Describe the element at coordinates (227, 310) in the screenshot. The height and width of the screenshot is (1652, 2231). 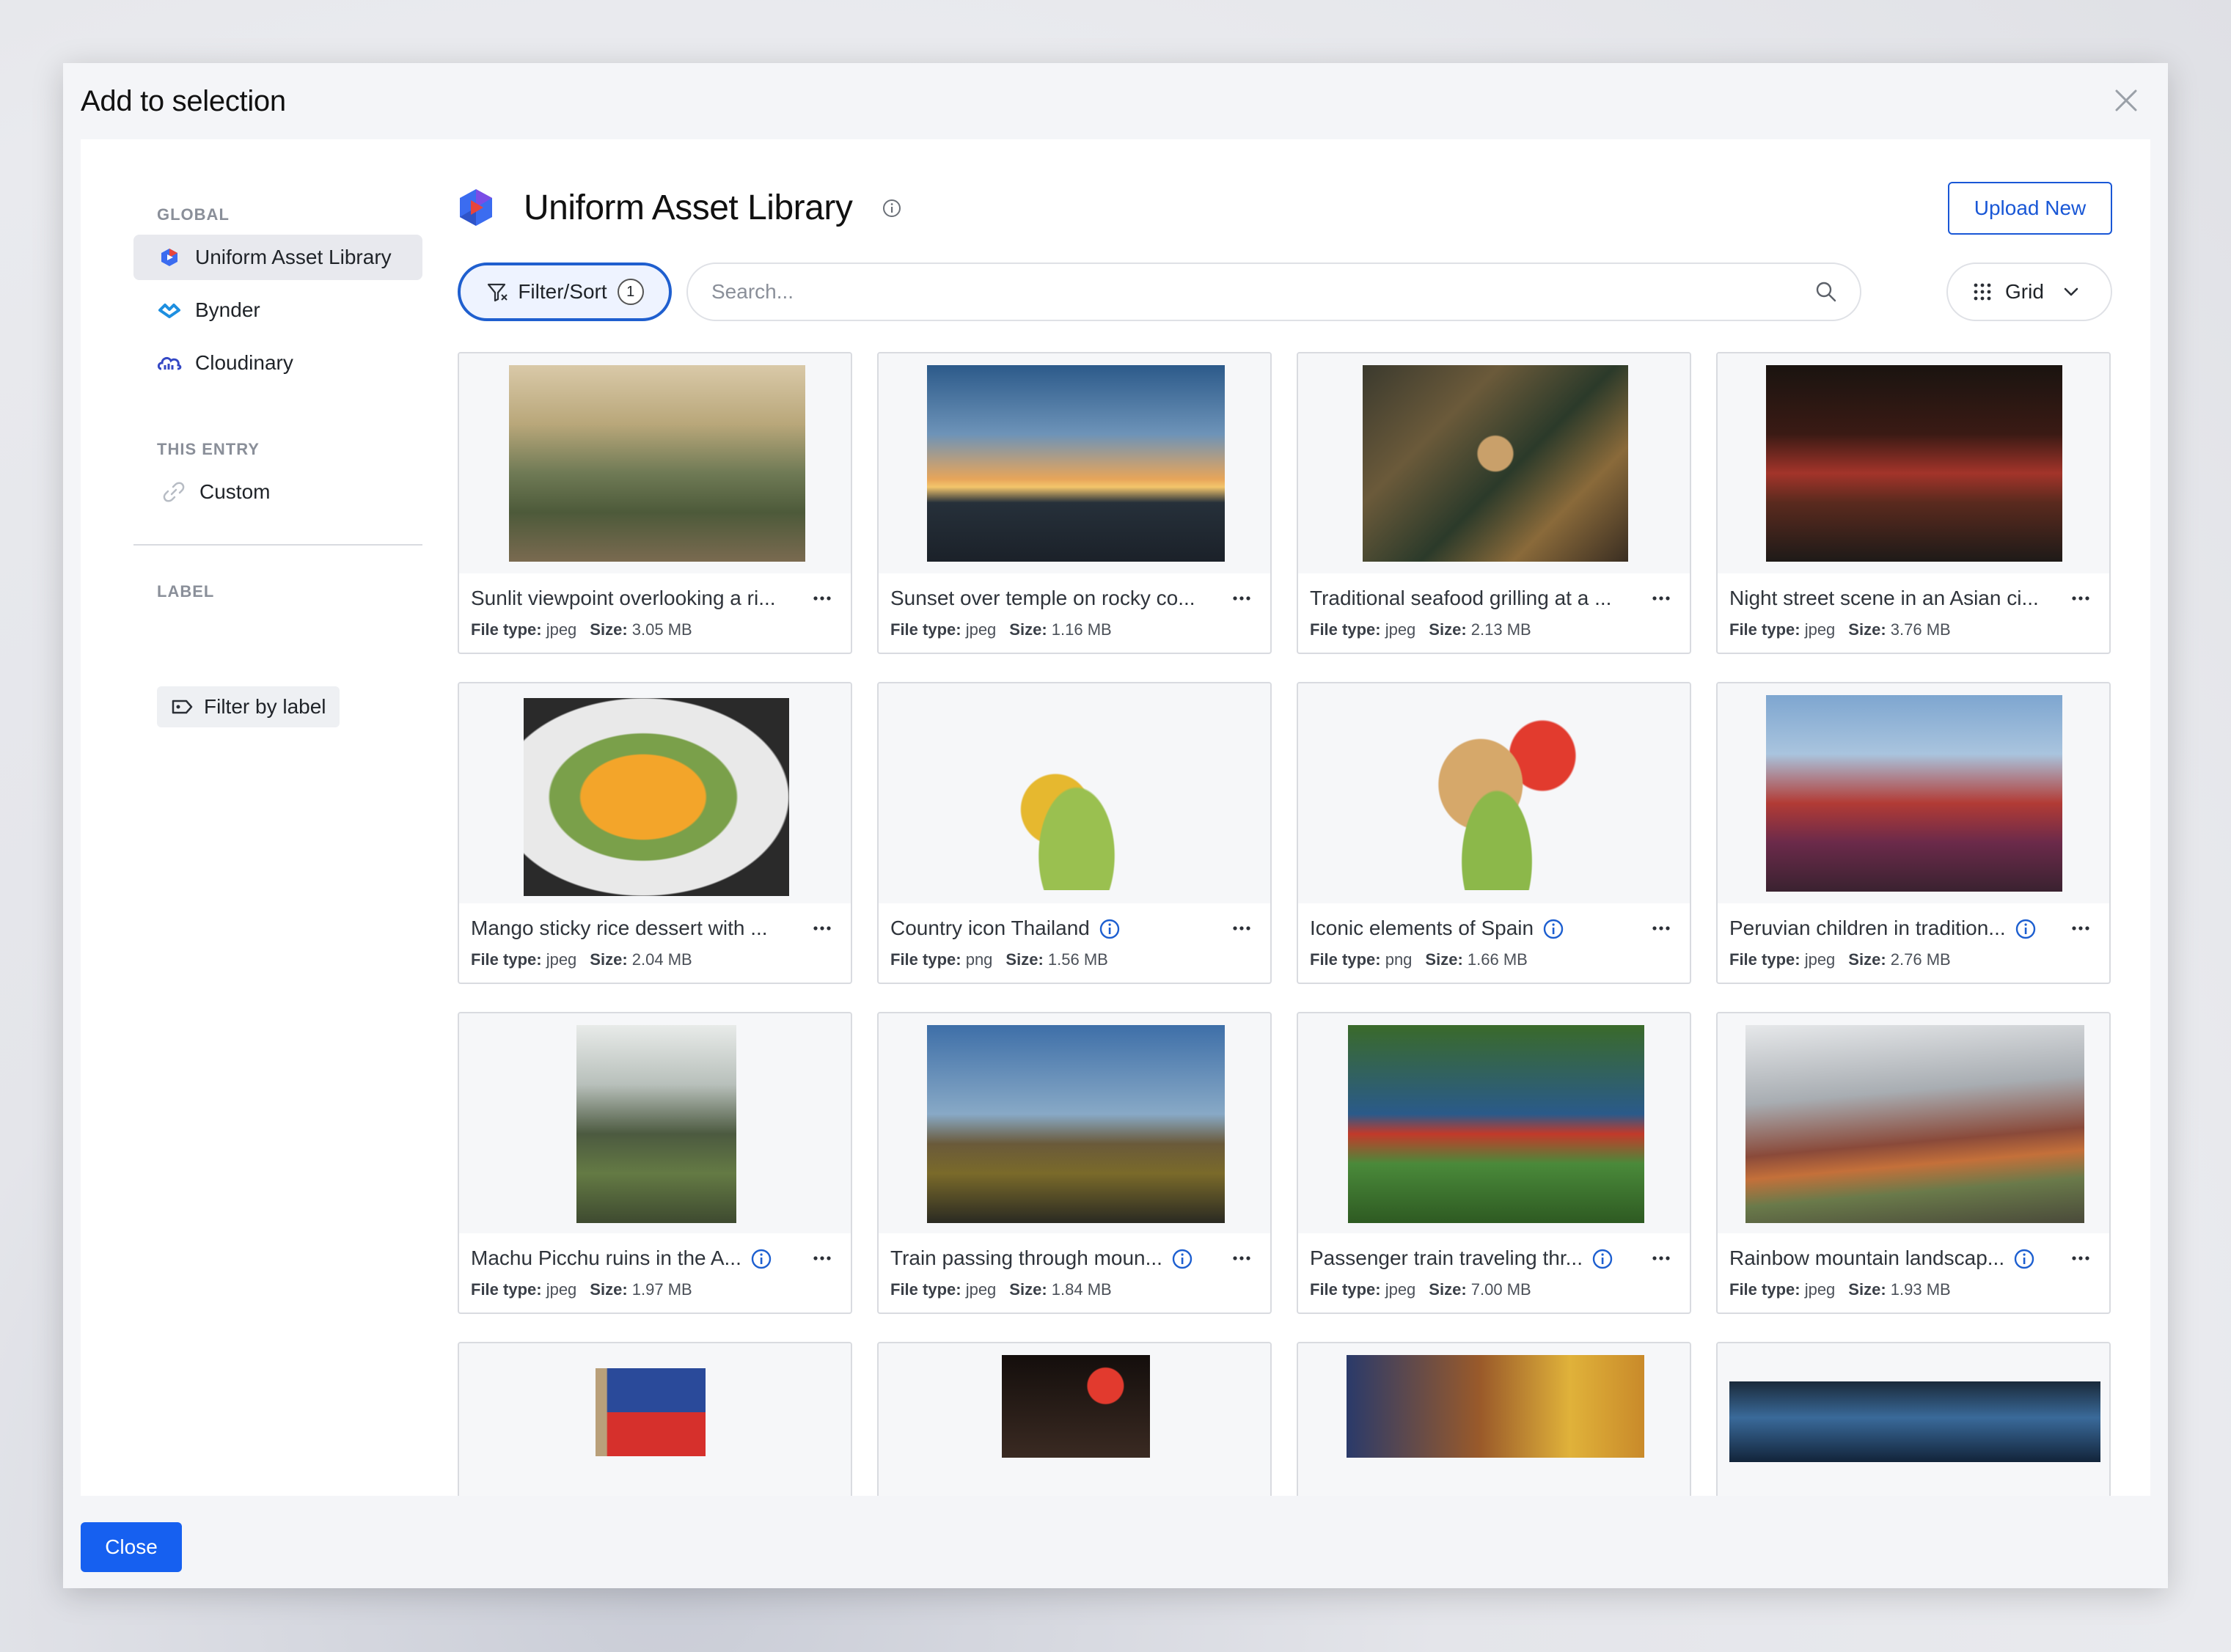
I see `sidebar-item-label: Bynder` at that location.